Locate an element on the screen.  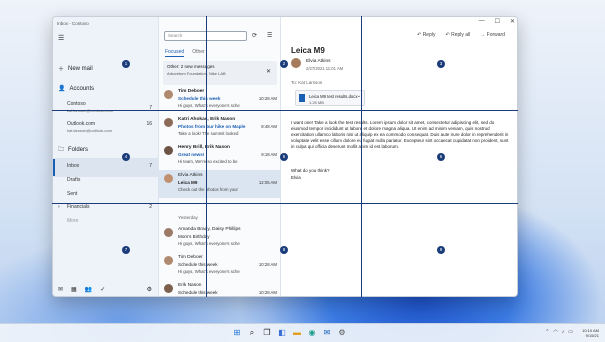
message-toolbar: ↶ Reply ↶ Reply all → Forward is located at coordinates (461, 35).